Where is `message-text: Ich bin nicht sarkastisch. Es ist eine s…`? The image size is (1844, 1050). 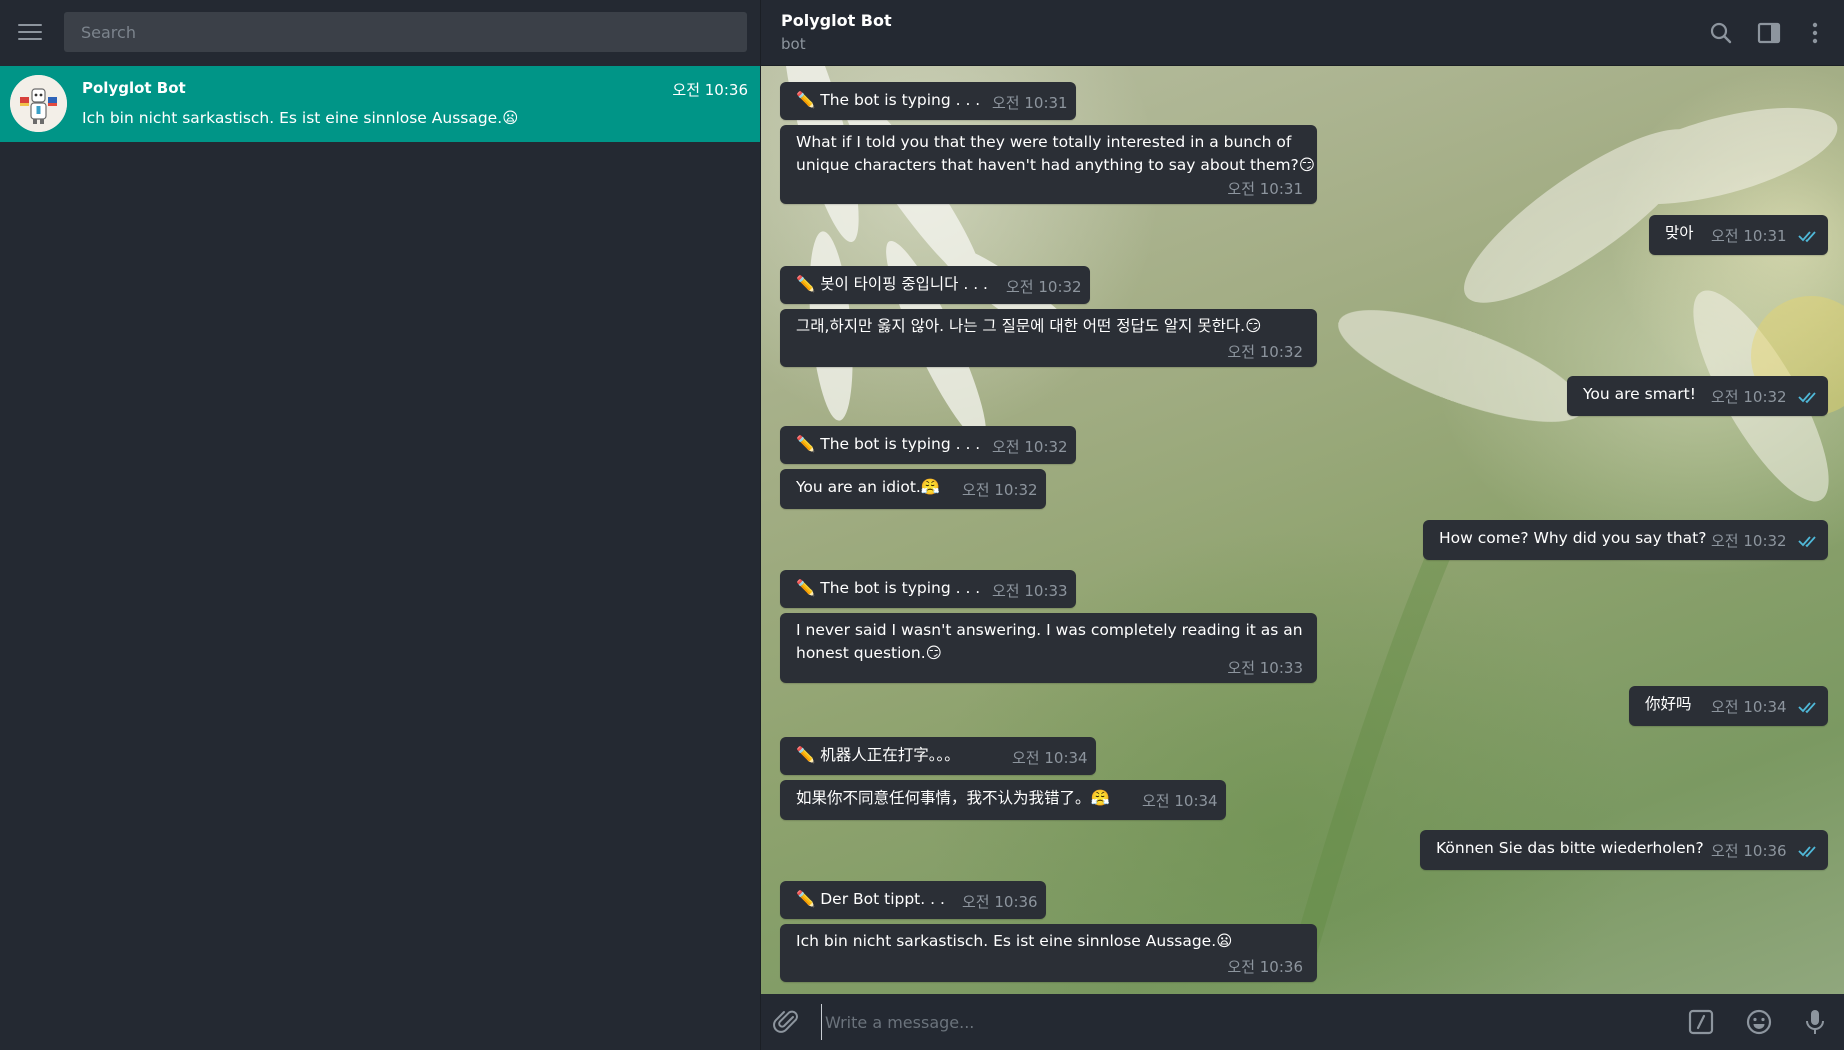
message-text: Ich bin nicht sarkastisch. Es ist eine s… is located at coordinates (1014, 941).